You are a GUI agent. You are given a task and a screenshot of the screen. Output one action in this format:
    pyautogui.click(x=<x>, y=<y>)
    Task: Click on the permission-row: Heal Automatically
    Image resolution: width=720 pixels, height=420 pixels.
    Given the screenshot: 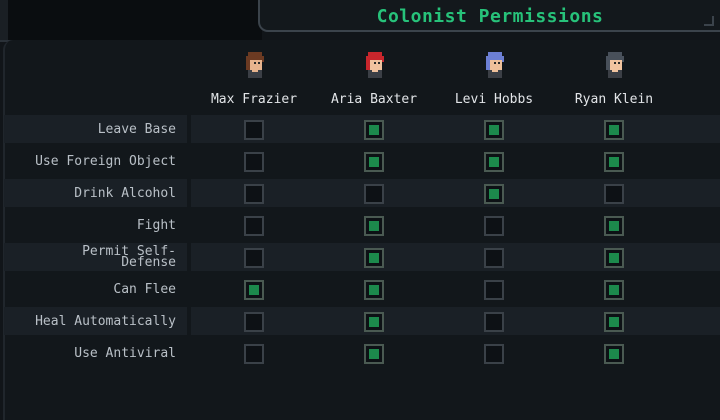 What is the action you would take?
    pyautogui.click(x=362, y=321)
    